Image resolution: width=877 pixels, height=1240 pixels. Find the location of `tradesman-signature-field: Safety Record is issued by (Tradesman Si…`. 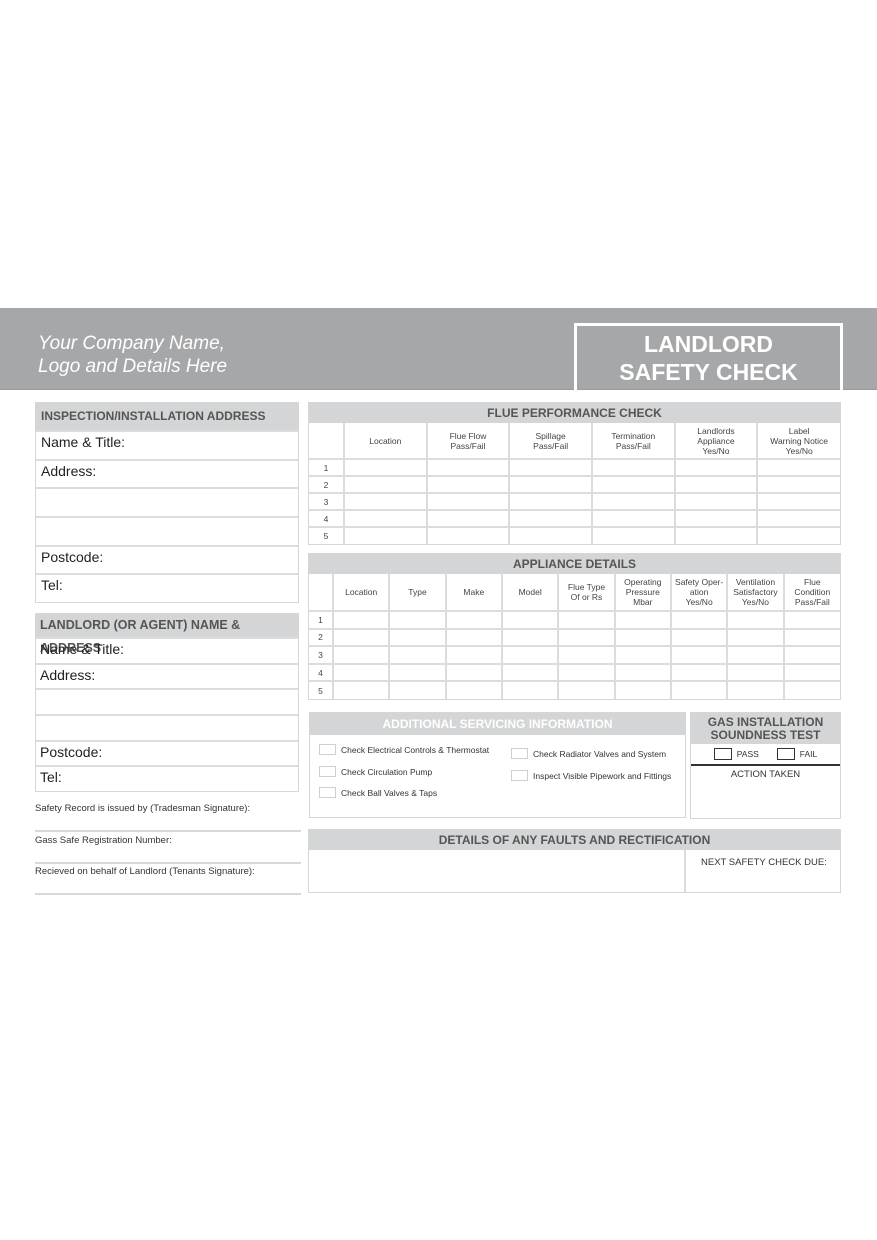

tradesman-signature-field: Safety Record is issued by (Tradesman Si… is located at coordinates (168, 816).